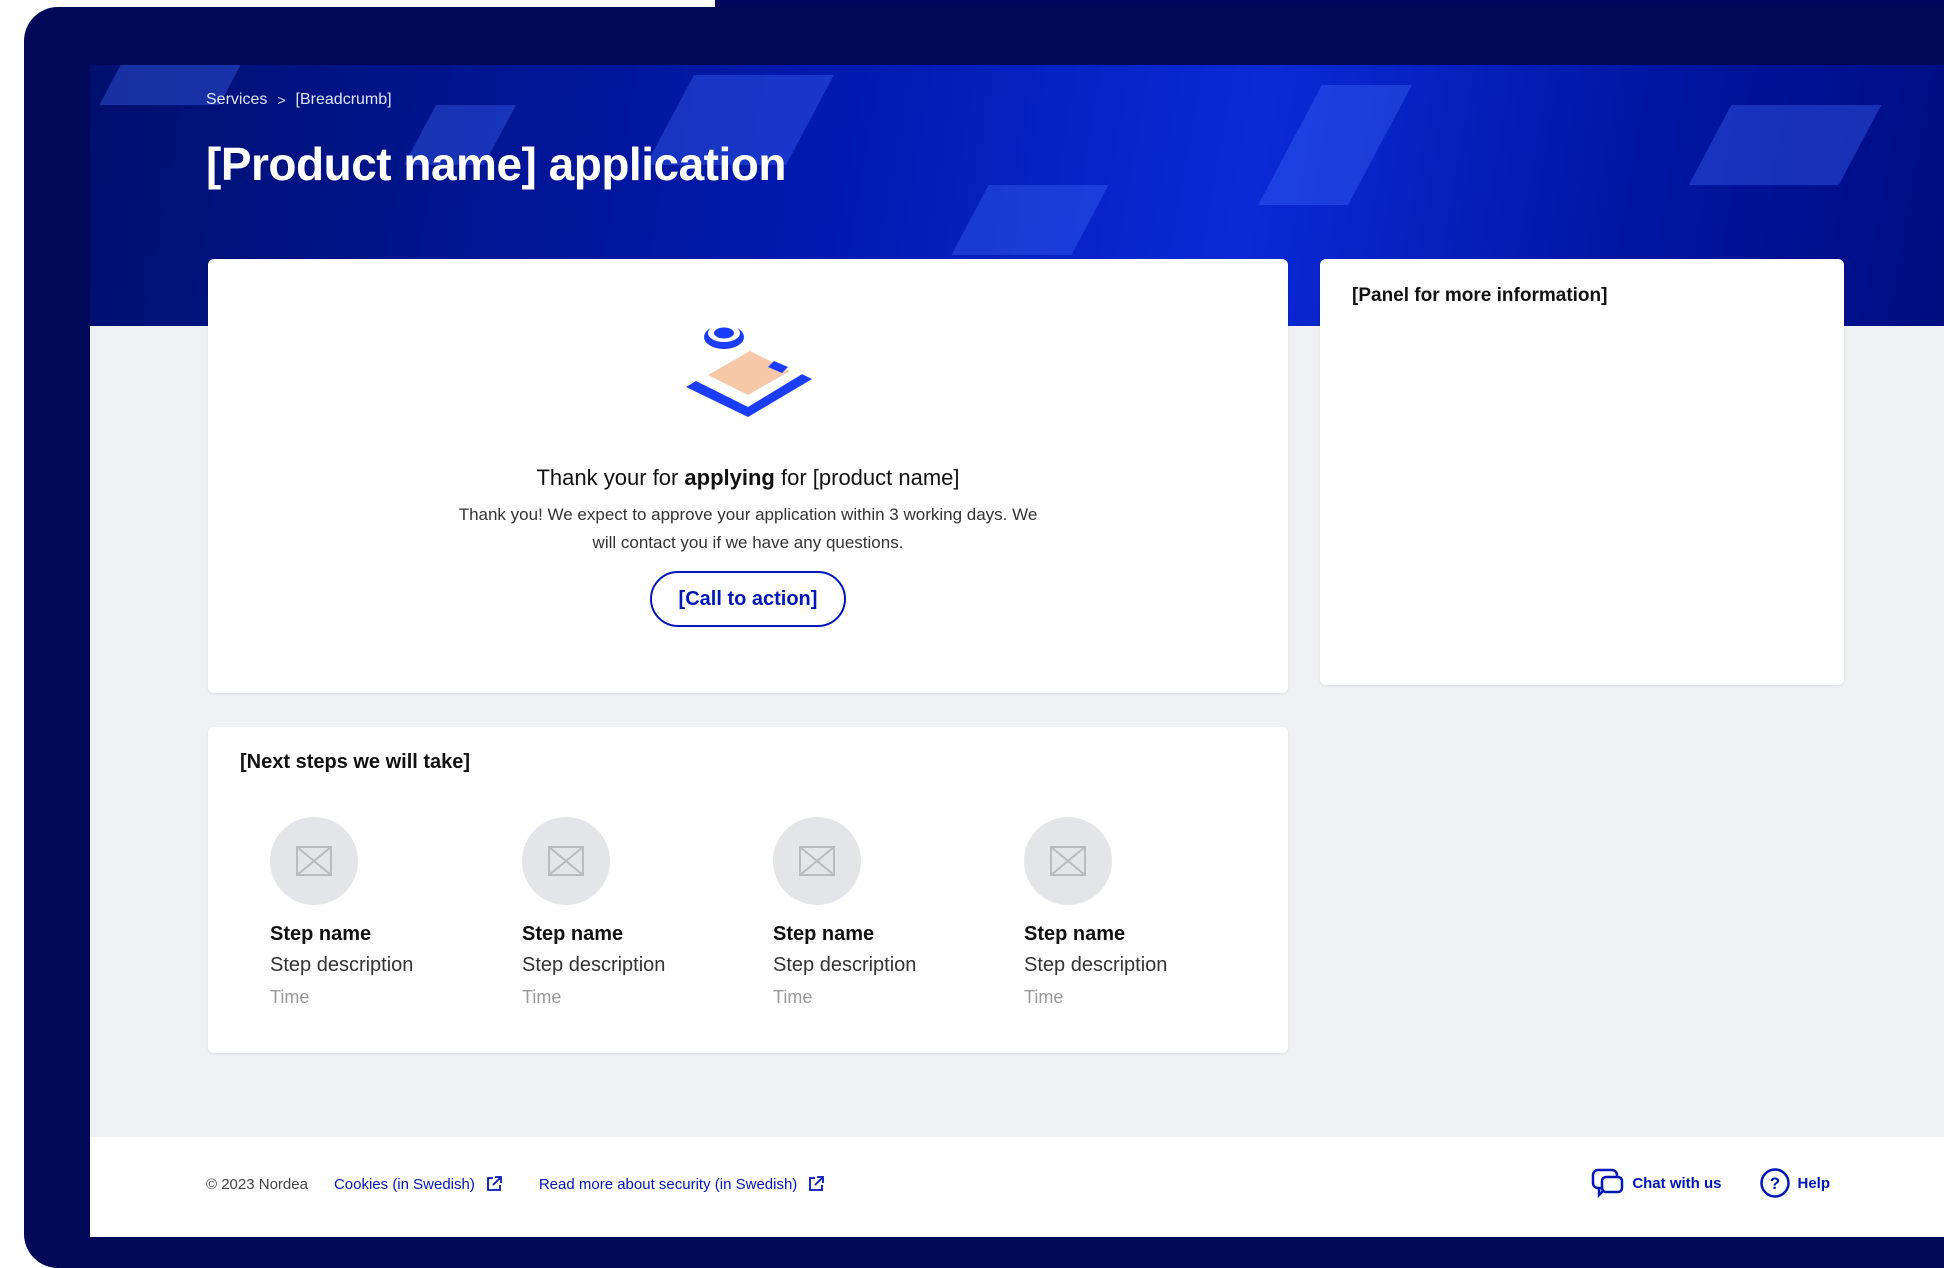 This screenshot has height=1268, width=1944. Describe the element at coordinates (1582, 472) in the screenshot. I see `info-panel: [Panel for more information]` at that location.